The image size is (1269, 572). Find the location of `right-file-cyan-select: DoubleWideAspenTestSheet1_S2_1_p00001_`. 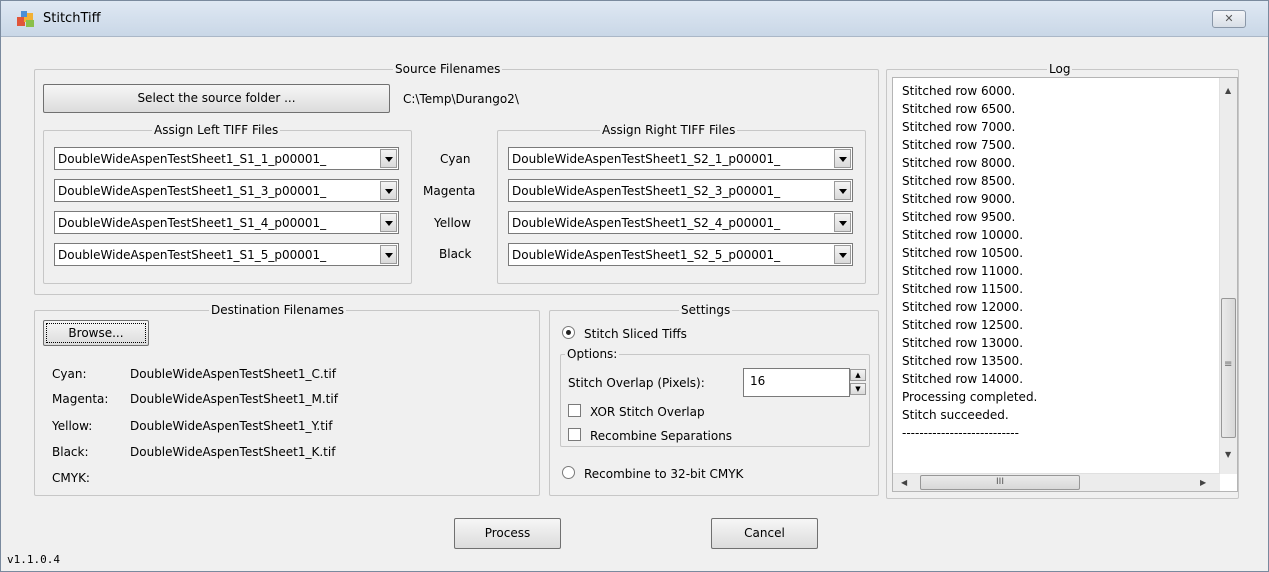

right-file-cyan-select: DoubleWideAspenTestSheet1_S2_1_p00001_ is located at coordinates (680, 158).